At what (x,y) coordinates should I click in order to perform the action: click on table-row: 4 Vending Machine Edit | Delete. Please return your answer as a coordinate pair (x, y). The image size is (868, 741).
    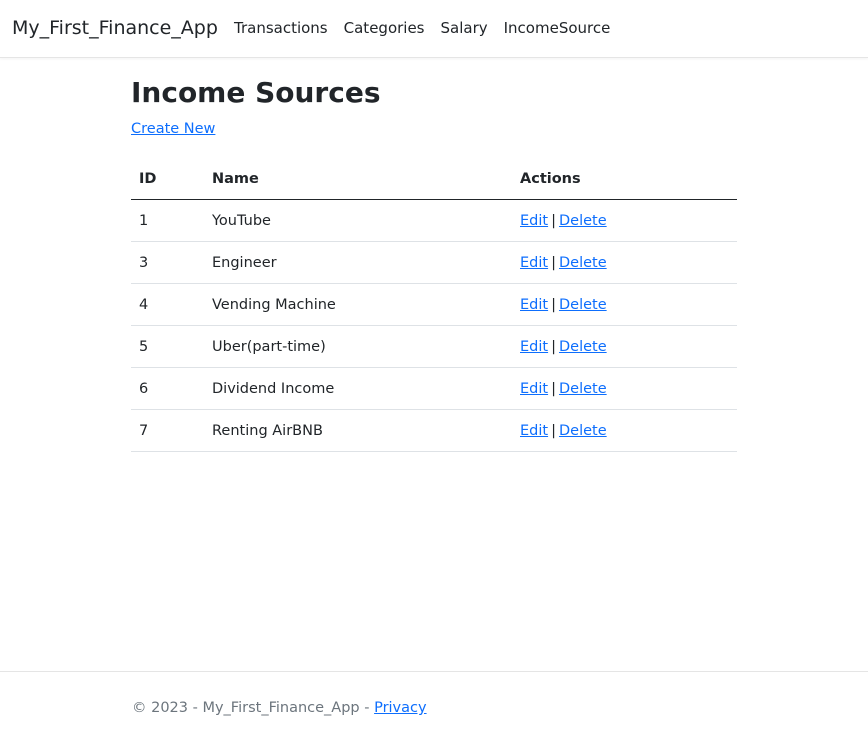
    Looking at the image, I should click on (434, 304).